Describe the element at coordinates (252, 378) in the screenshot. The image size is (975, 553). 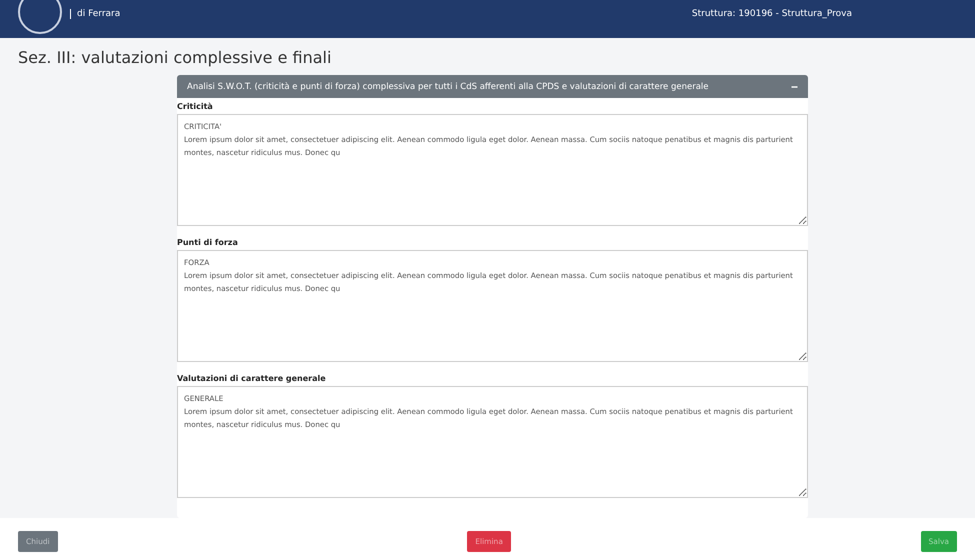
I see `field-label: Valutazioni di carattere generale` at that location.